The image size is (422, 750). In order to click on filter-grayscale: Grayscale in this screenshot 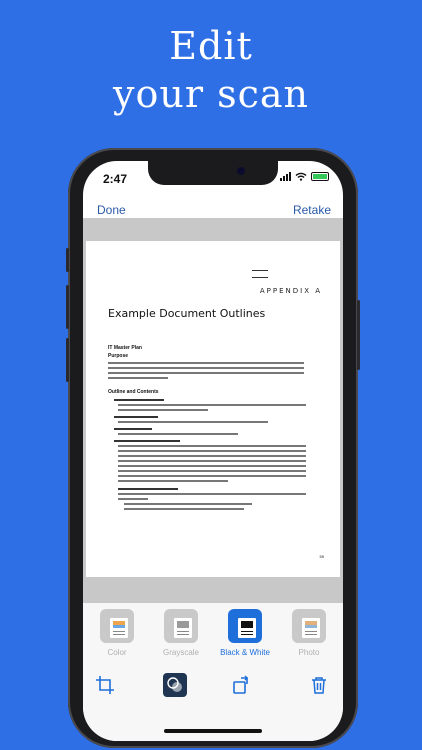, I will do `click(181, 633)`.